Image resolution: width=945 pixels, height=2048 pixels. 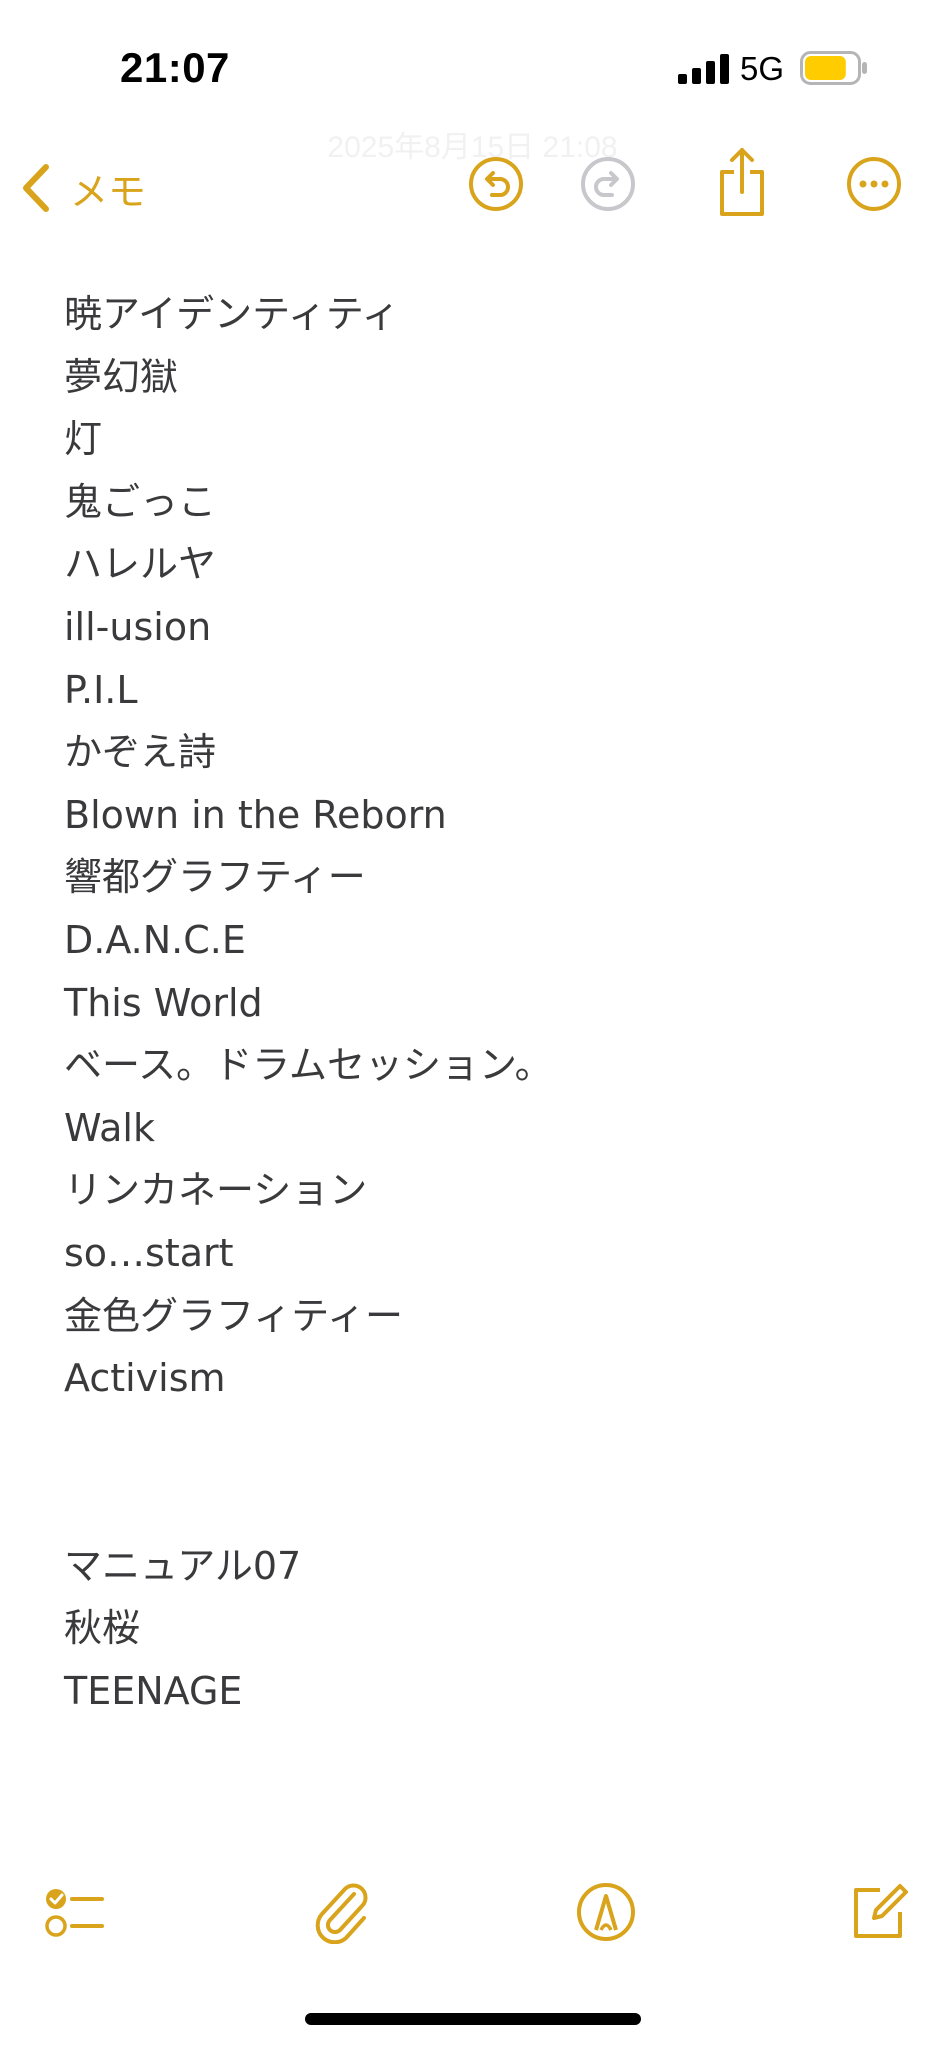 I want to click on status-time: 21:07, so click(x=175, y=67).